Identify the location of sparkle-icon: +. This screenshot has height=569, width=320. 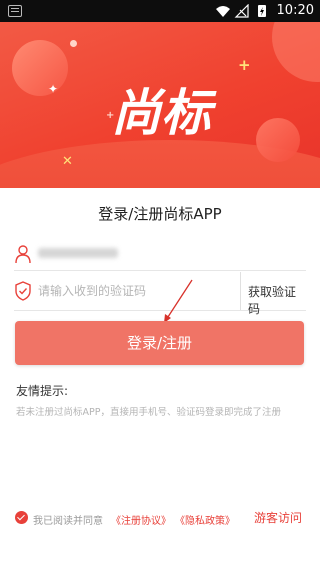
(244, 65).